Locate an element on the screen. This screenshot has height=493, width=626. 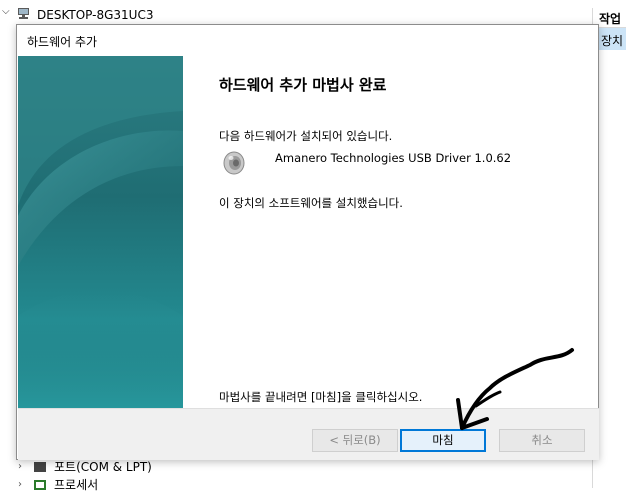
dialog-footer: < 뒤로(B) 마침 취소 is located at coordinates (308, 434).